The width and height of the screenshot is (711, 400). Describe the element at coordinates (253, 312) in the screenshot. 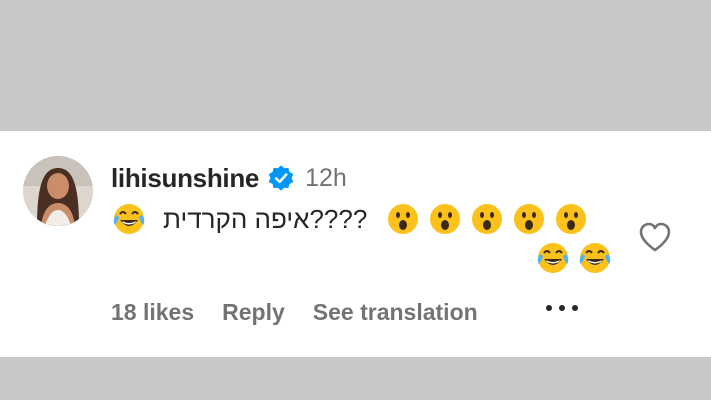

I see `reply-button: Reply` at that location.